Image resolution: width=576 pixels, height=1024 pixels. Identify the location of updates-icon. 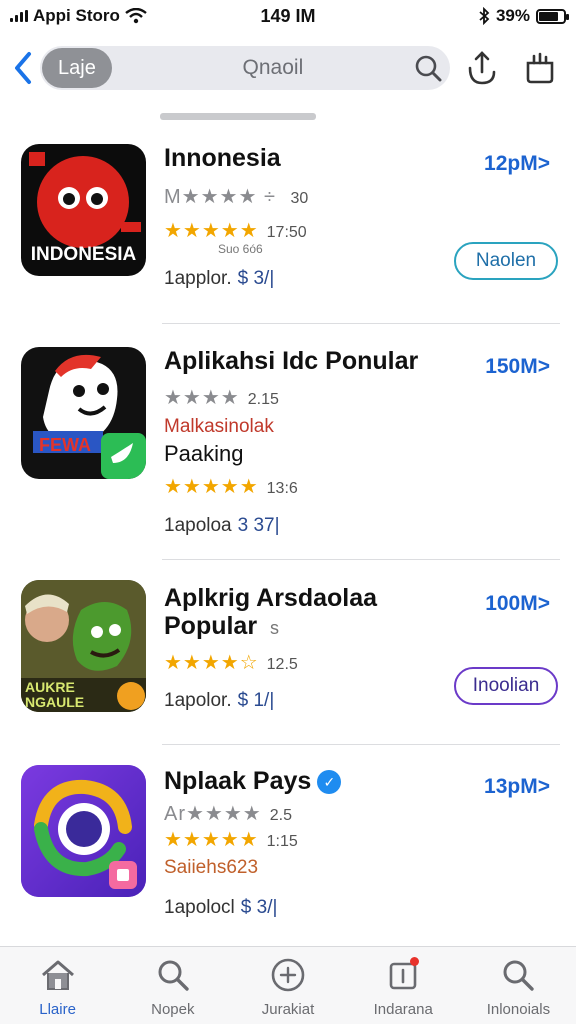
(403, 975).